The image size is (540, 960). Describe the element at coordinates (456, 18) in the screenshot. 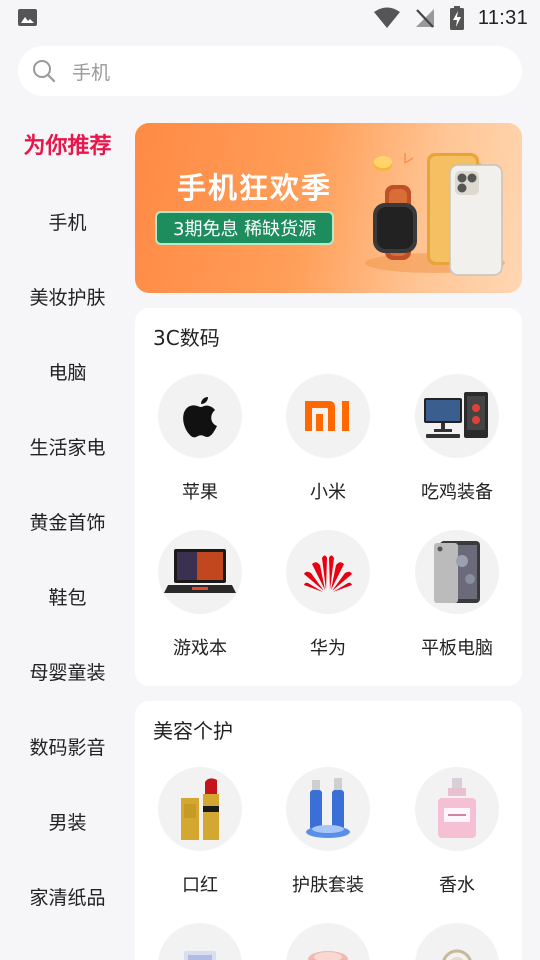

I see `battery-charging-icon` at that location.